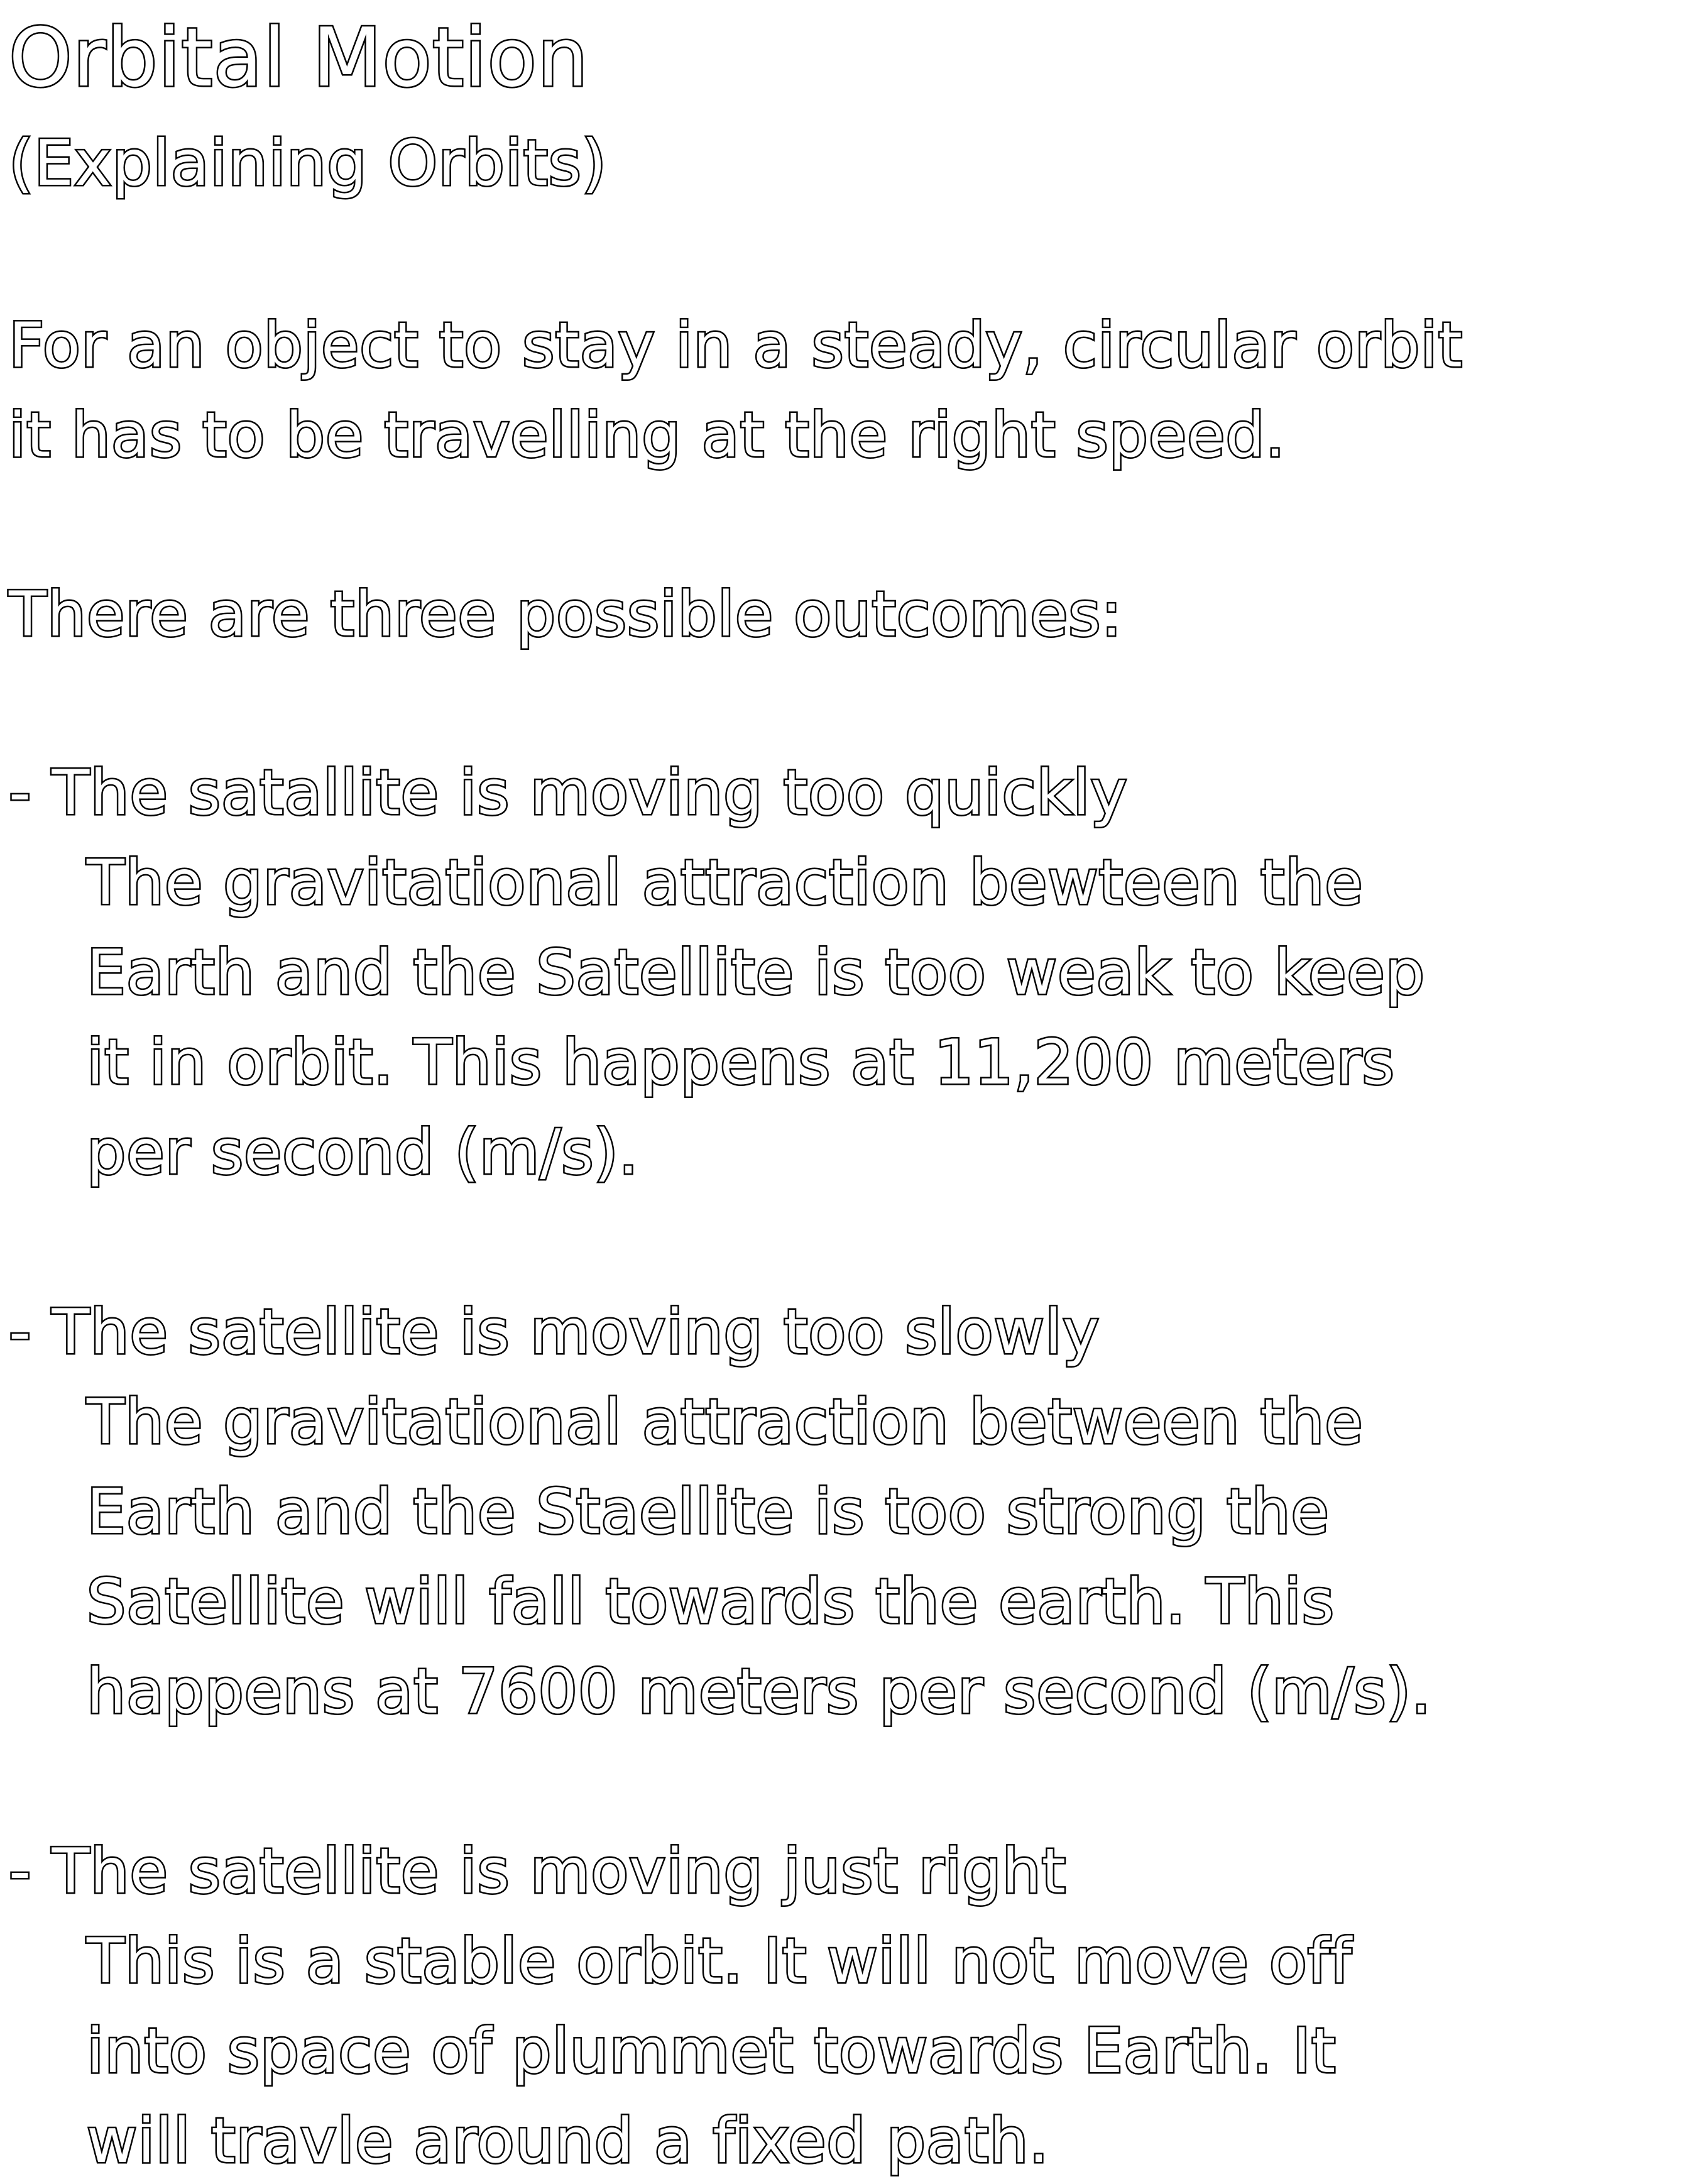 Image resolution: width=1706 pixels, height=2184 pixels. What do you see at coordinates (758, 1692) in the screenshot?
I see `outcome-text-line: happens at 7600 meters per second (m/s).` at bounding box center [758, 1692].